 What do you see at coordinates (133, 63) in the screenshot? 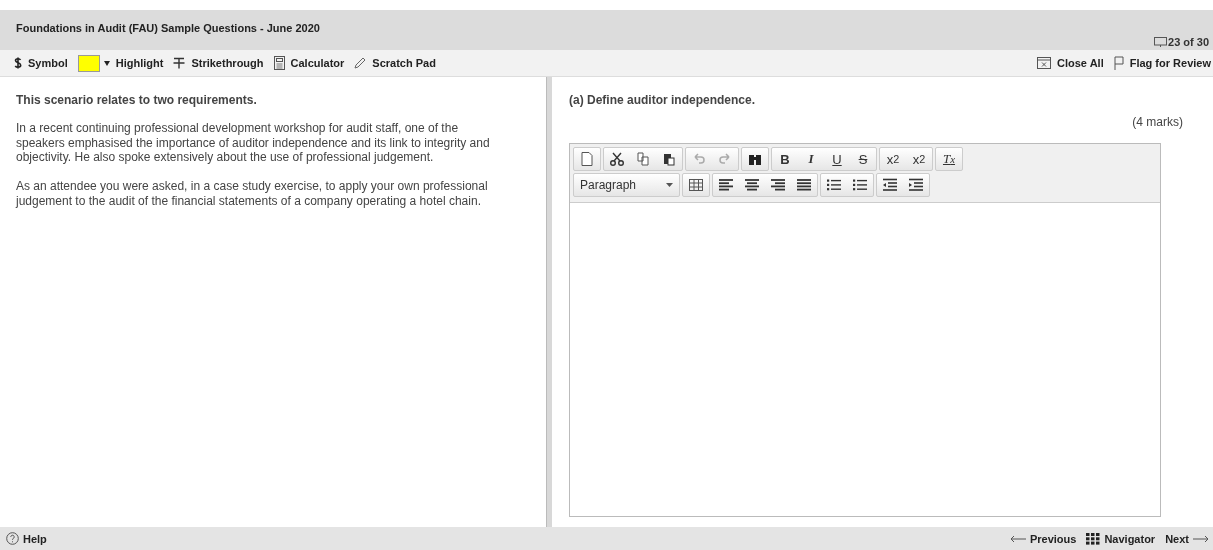
I see `highlight-button: Highlight` at bounding box center [133, 63].